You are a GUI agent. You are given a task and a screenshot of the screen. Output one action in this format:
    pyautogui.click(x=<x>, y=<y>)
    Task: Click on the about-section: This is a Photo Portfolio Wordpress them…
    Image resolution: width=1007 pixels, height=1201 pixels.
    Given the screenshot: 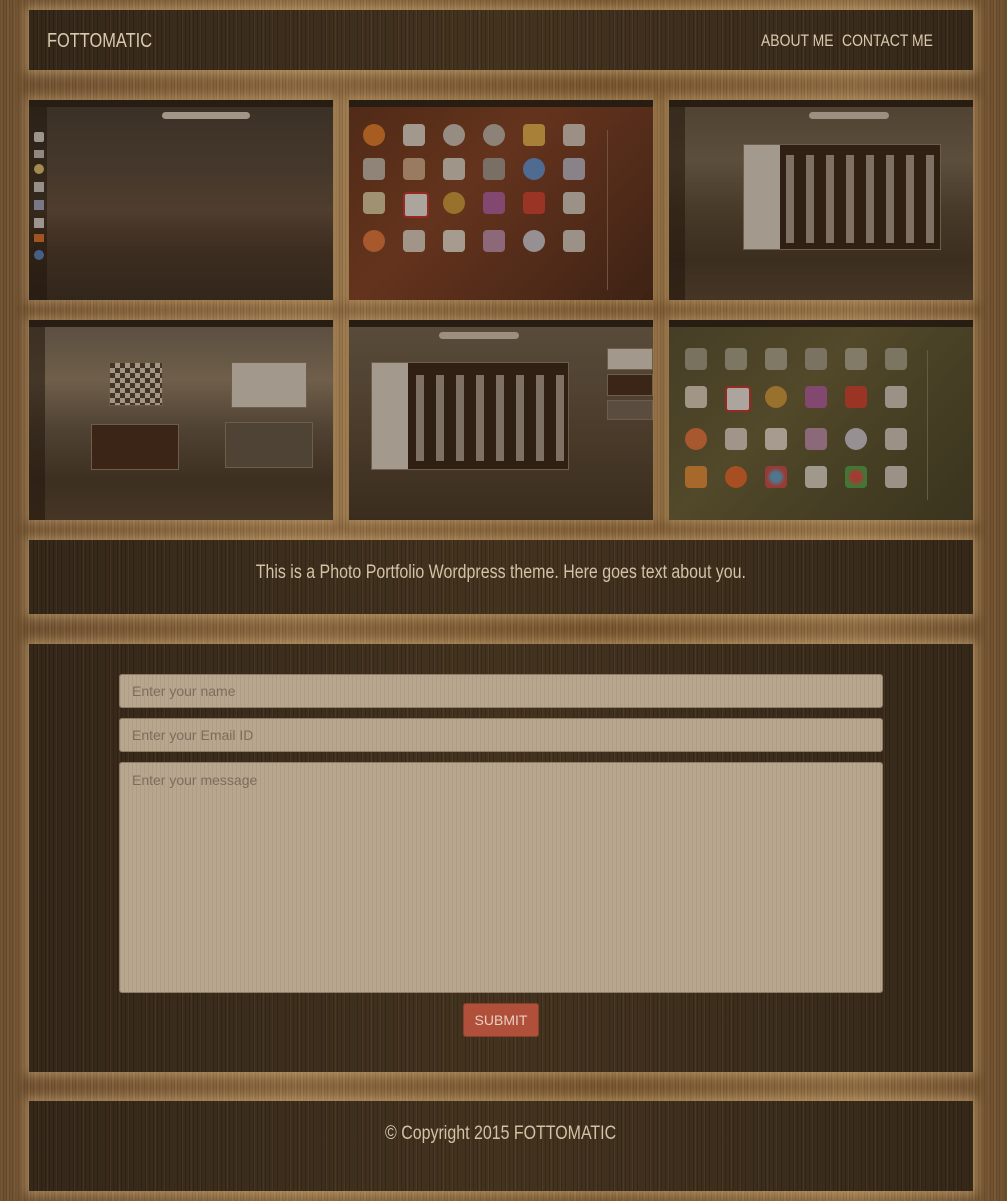 What is the action you would take?
    pyautogui.click(x=501, y=577)
    